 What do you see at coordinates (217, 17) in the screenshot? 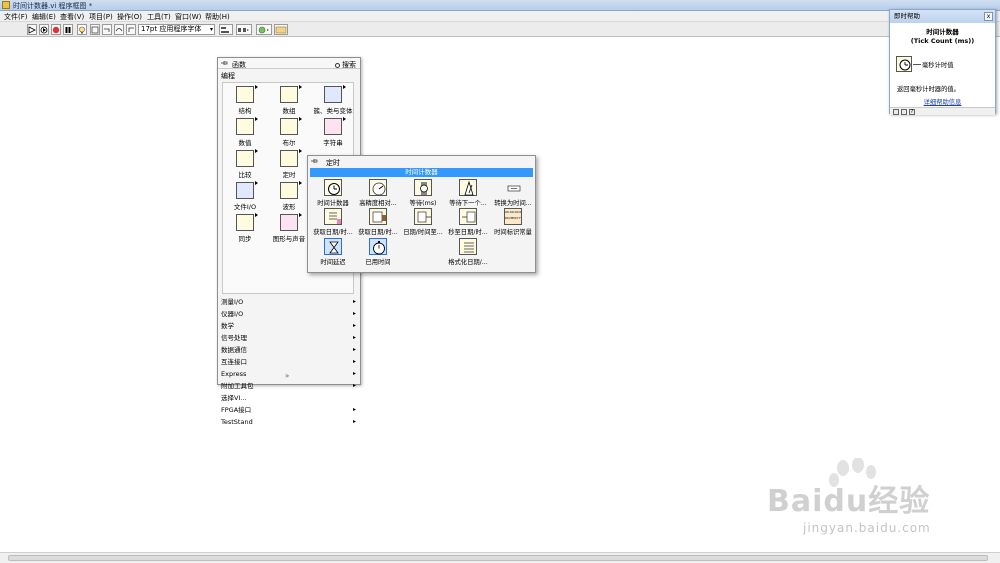
I see `menu-help: 帮助(H)` at bounding box center [217, 17].